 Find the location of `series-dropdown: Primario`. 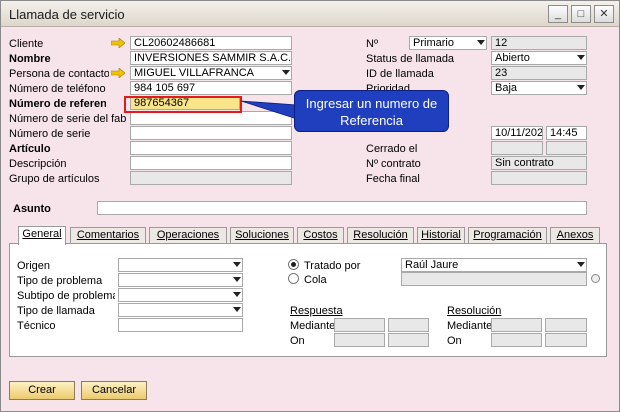

series-dropdown: Primario is located at coordinates (448, 43).